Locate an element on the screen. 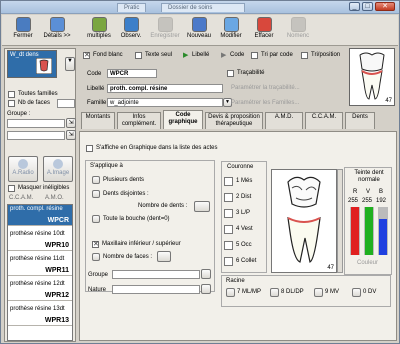 This screenshot has height=344, width=400. multiples-button: multiples is located at coordinates (99, 30).